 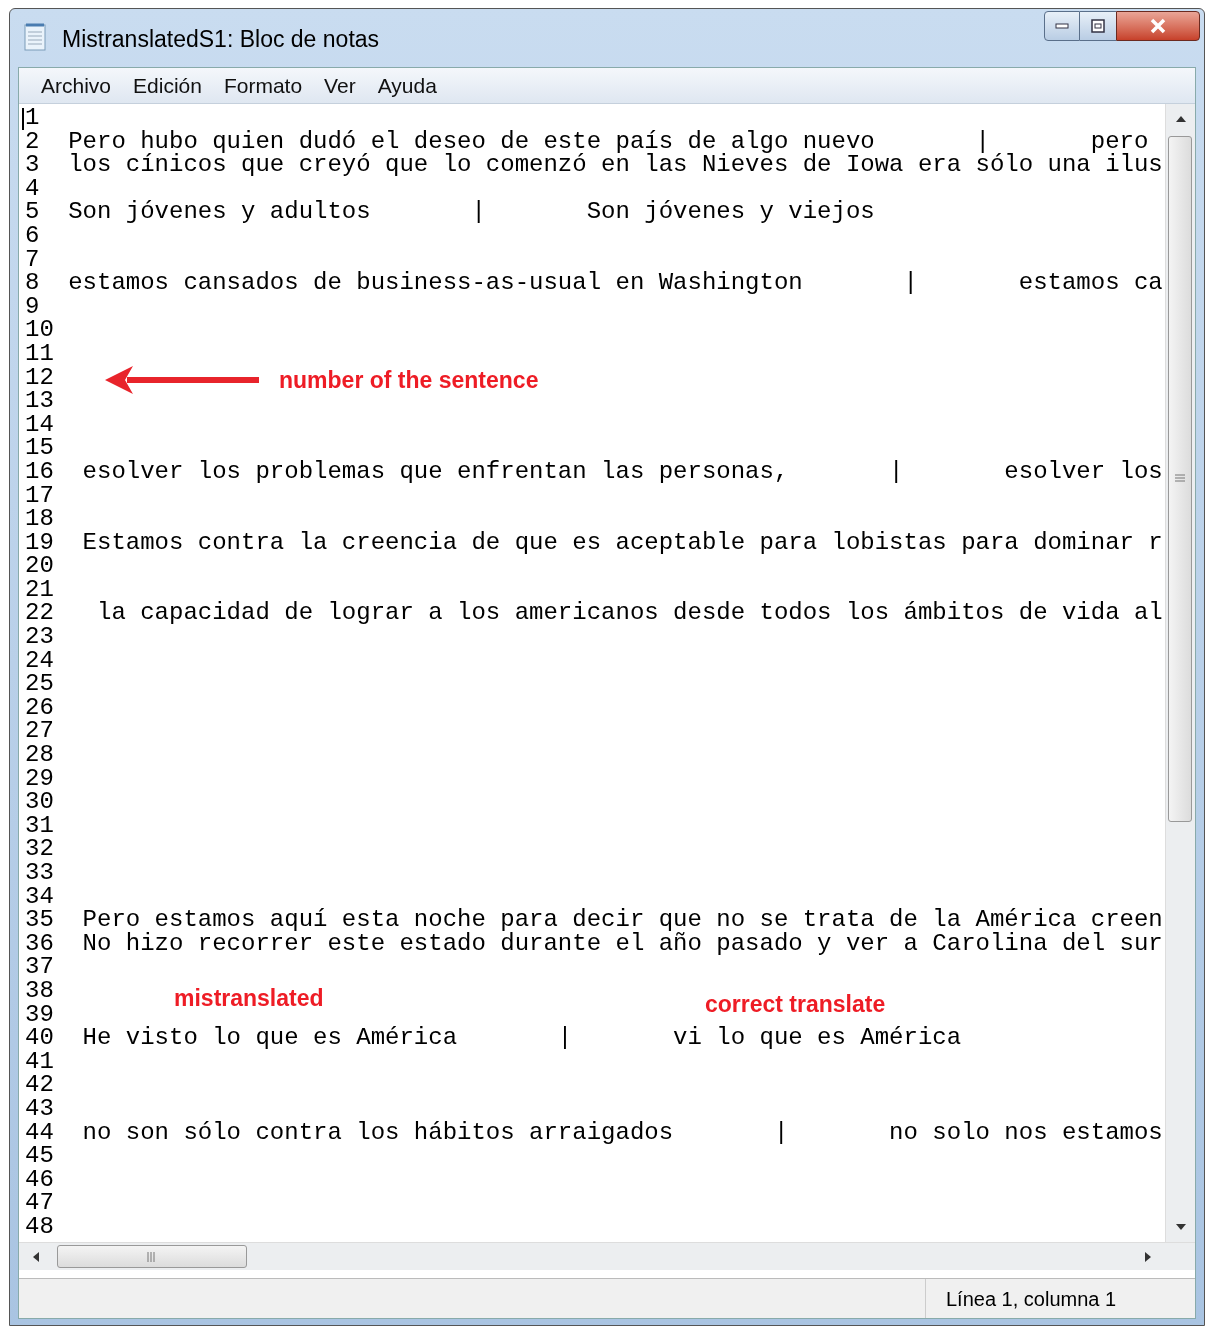 What do you see at coordinates (521, 1038) in the screenshot?
I see `text-line: He visto lo que es América | vi lo que es América` at bounding box center [521, 1038].